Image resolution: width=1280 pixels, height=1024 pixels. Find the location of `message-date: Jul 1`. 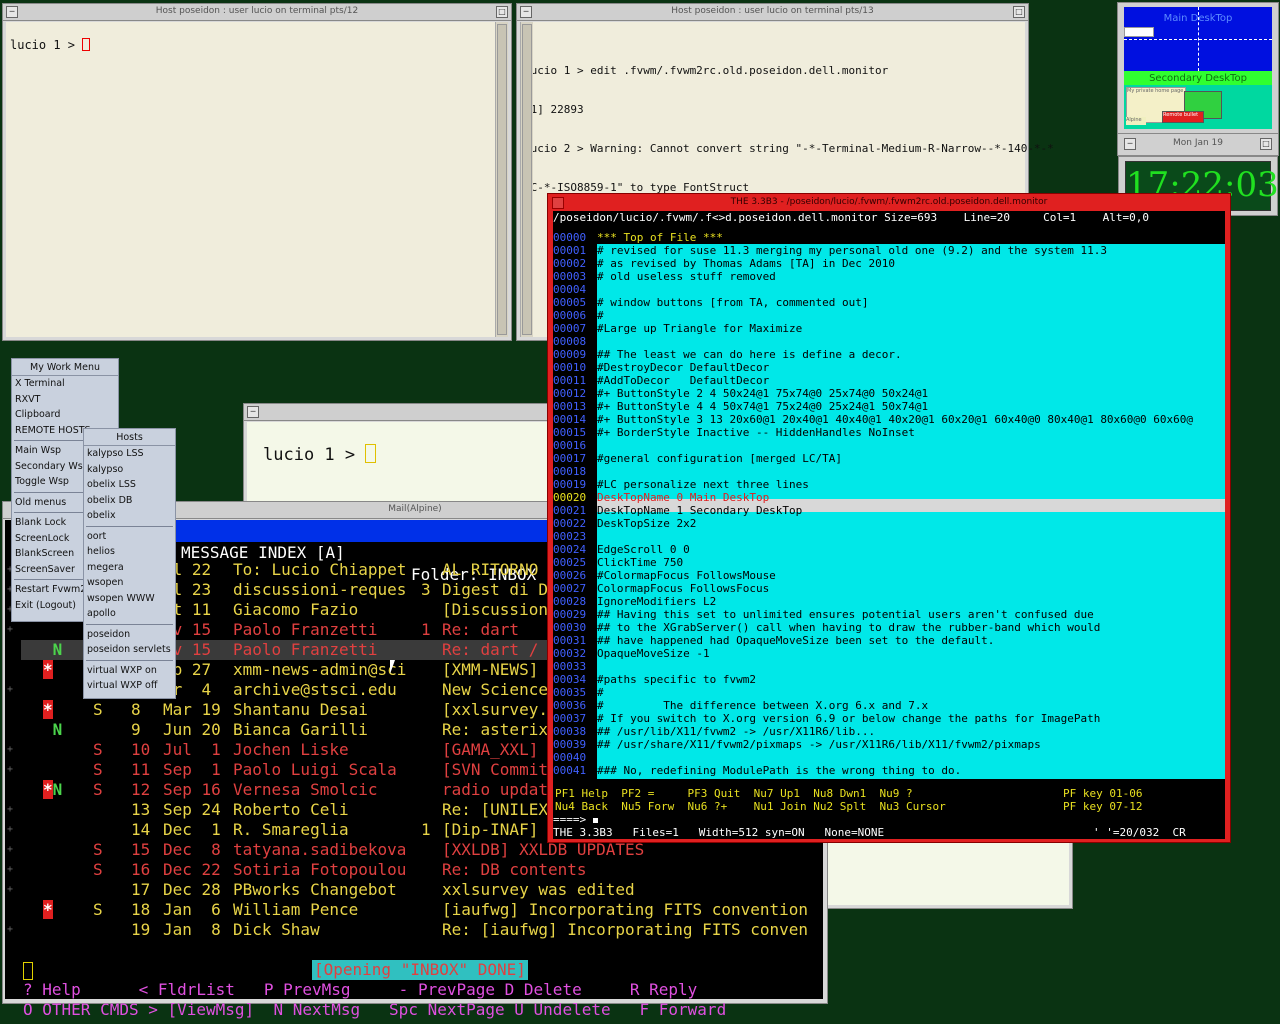

message-date: Jul 1 is located at coordinates (192, 749).